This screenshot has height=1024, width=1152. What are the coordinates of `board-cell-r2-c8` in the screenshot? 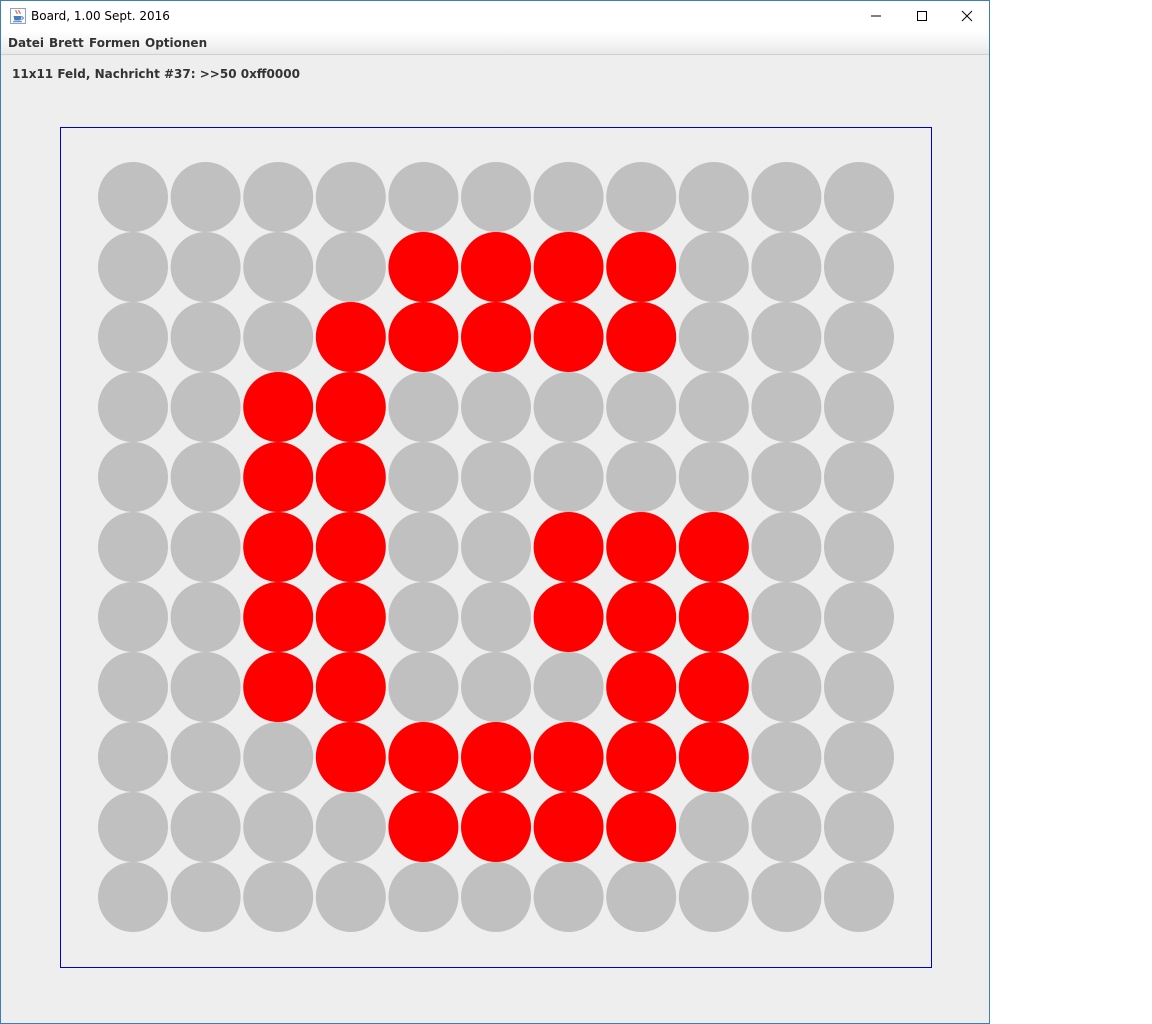 It's located at (713, 337).